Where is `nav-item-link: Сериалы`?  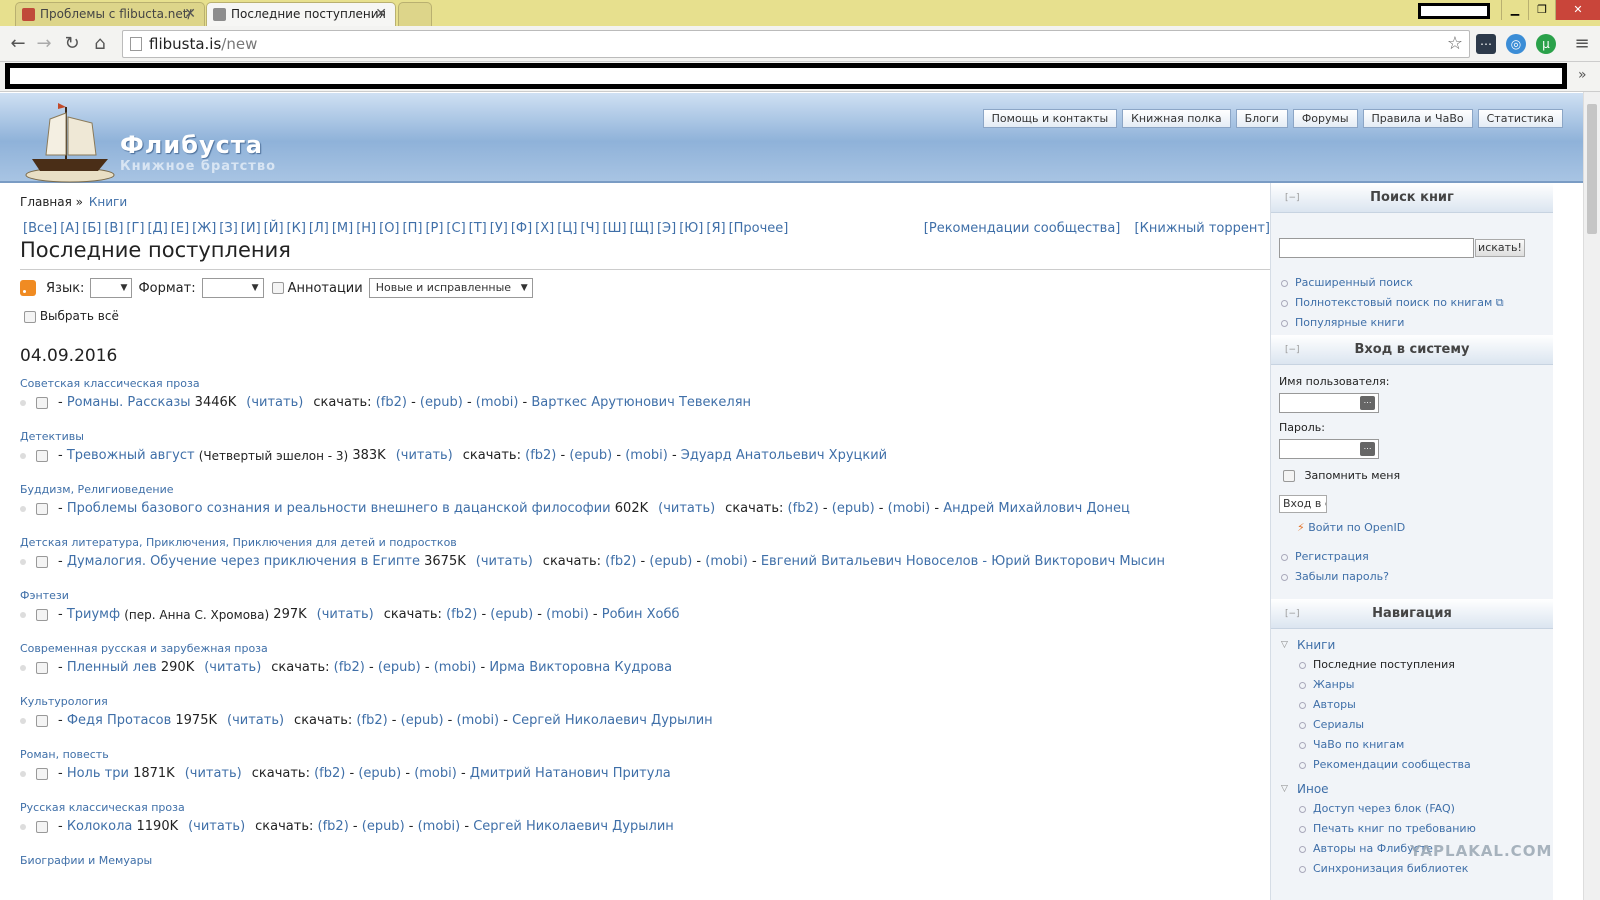
nav-item-link: Сериалы is located at coordinates (1412, 725).